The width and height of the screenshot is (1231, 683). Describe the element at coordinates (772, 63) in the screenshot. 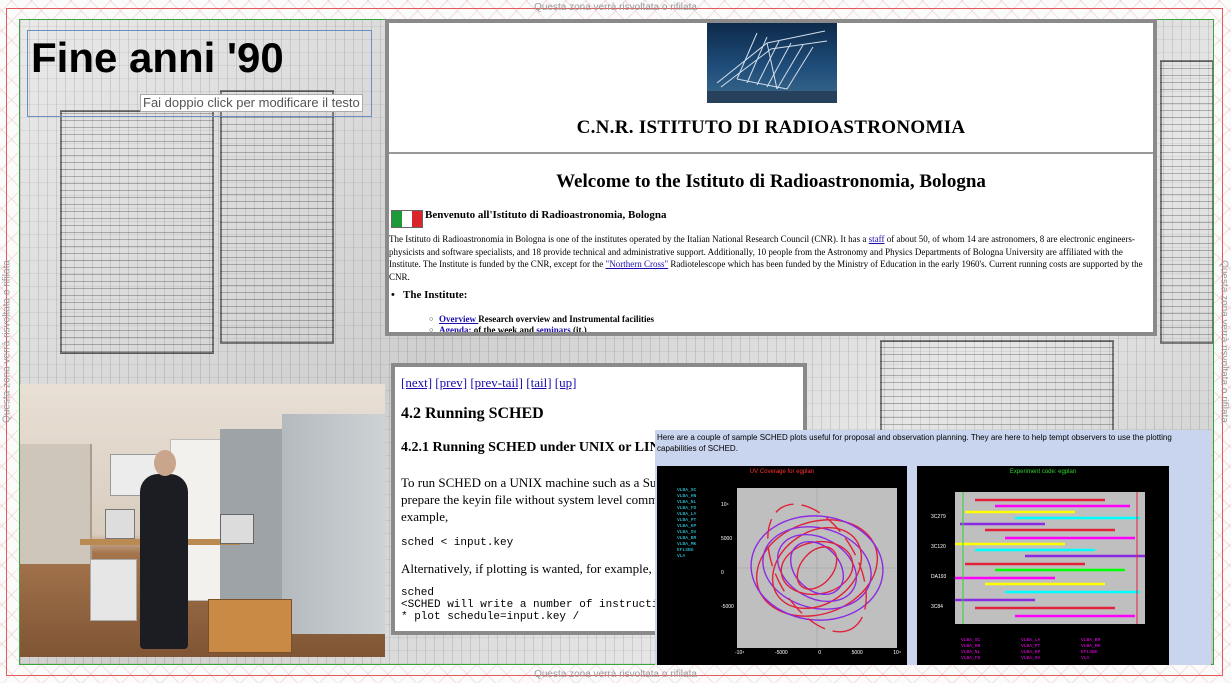

I see `radiotelescope-photo` at that location.